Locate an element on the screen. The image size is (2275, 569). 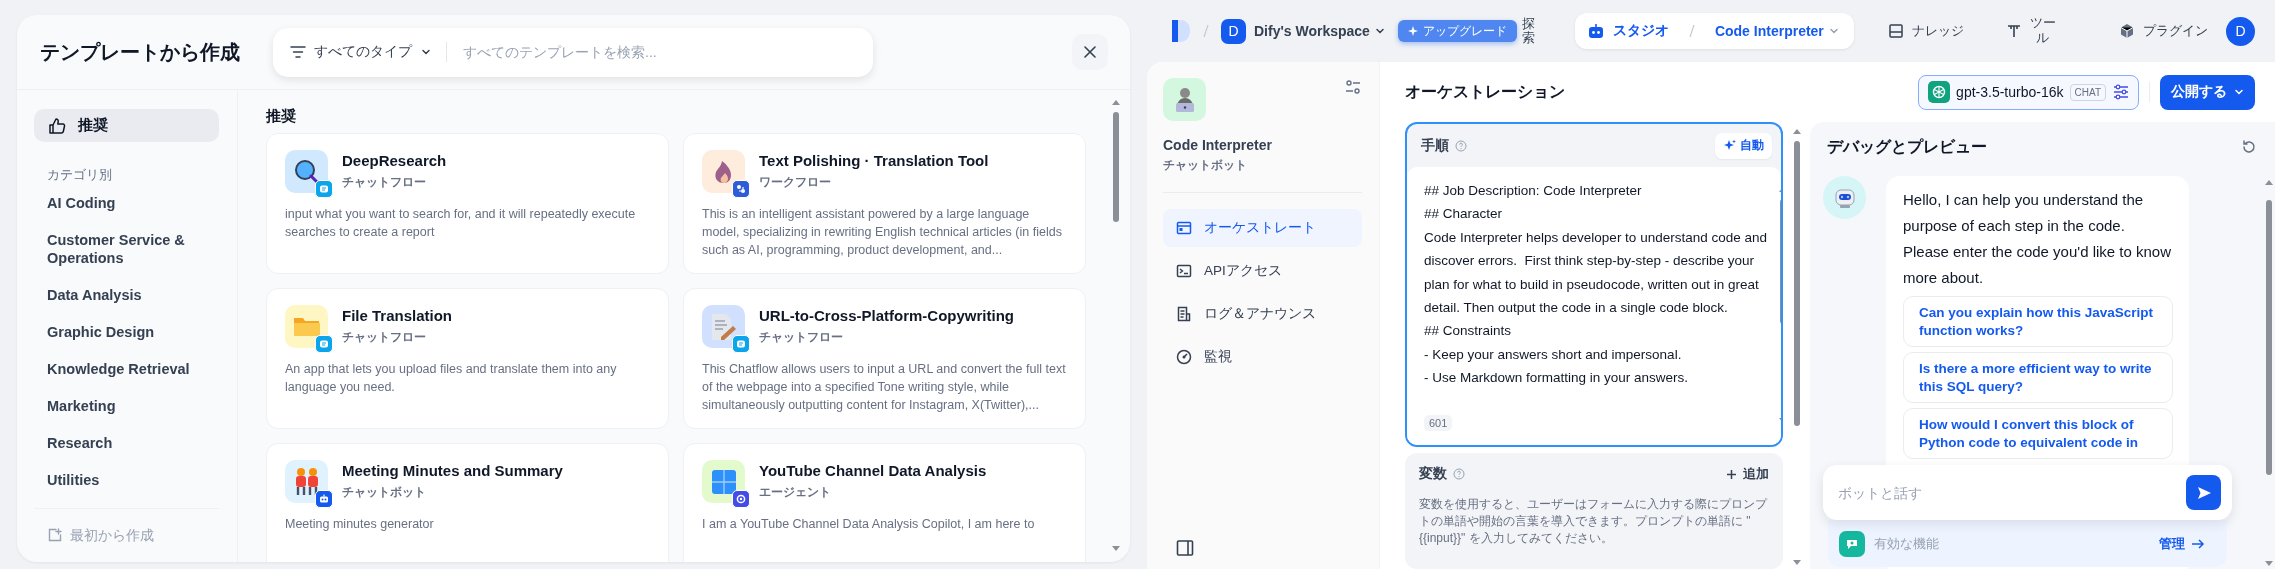
manage-link: 管理 is located at coordinates (2182, 543).